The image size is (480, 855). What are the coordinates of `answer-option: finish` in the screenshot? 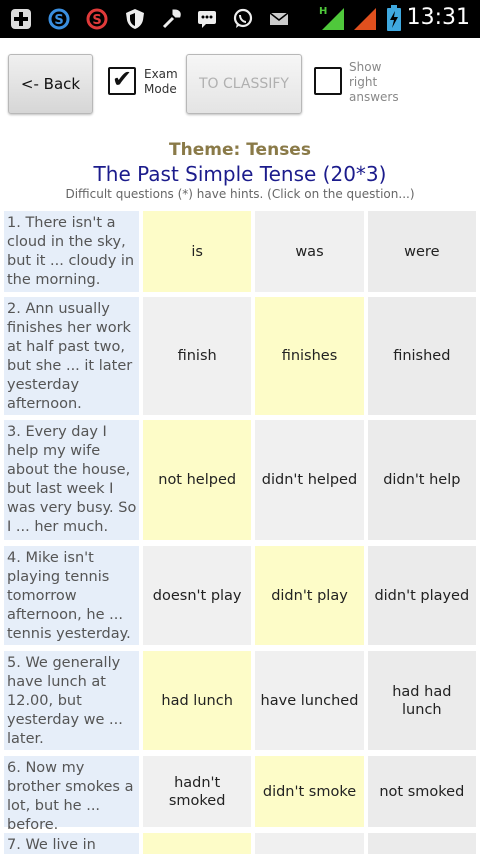 It's located at (197, 356).